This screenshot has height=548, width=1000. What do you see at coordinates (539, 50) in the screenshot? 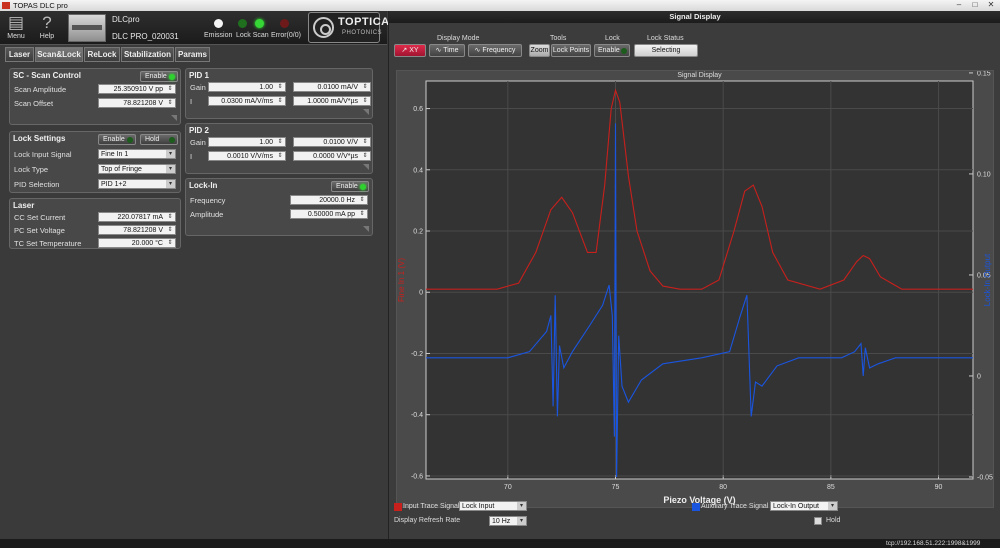
I see `zoom-button: Zoom` at bounding box center [539, 50].